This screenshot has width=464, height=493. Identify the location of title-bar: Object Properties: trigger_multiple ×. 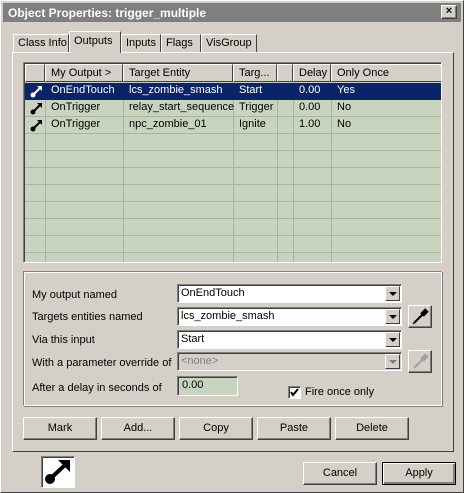
(232, 12).